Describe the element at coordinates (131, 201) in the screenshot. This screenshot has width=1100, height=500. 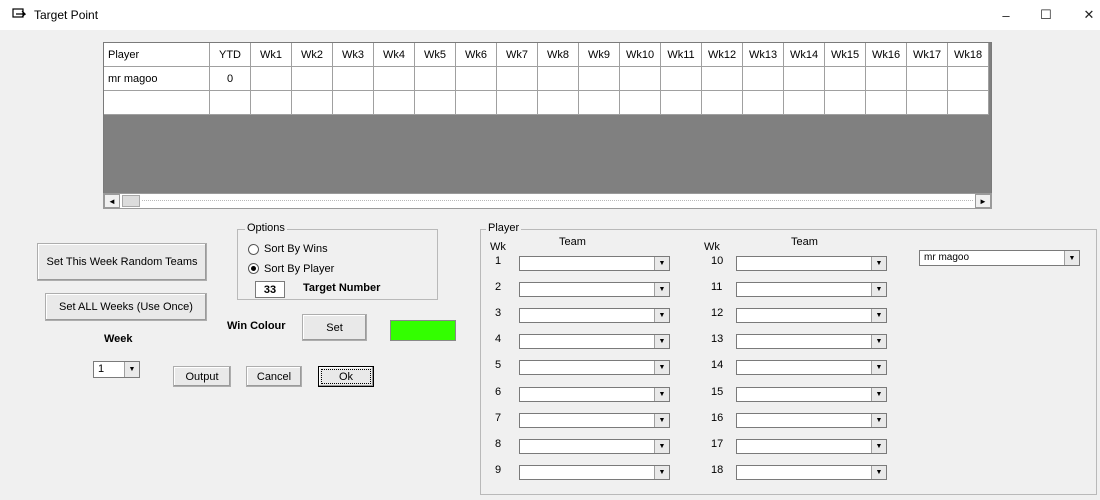
I see `scroll-thumb` at that location.